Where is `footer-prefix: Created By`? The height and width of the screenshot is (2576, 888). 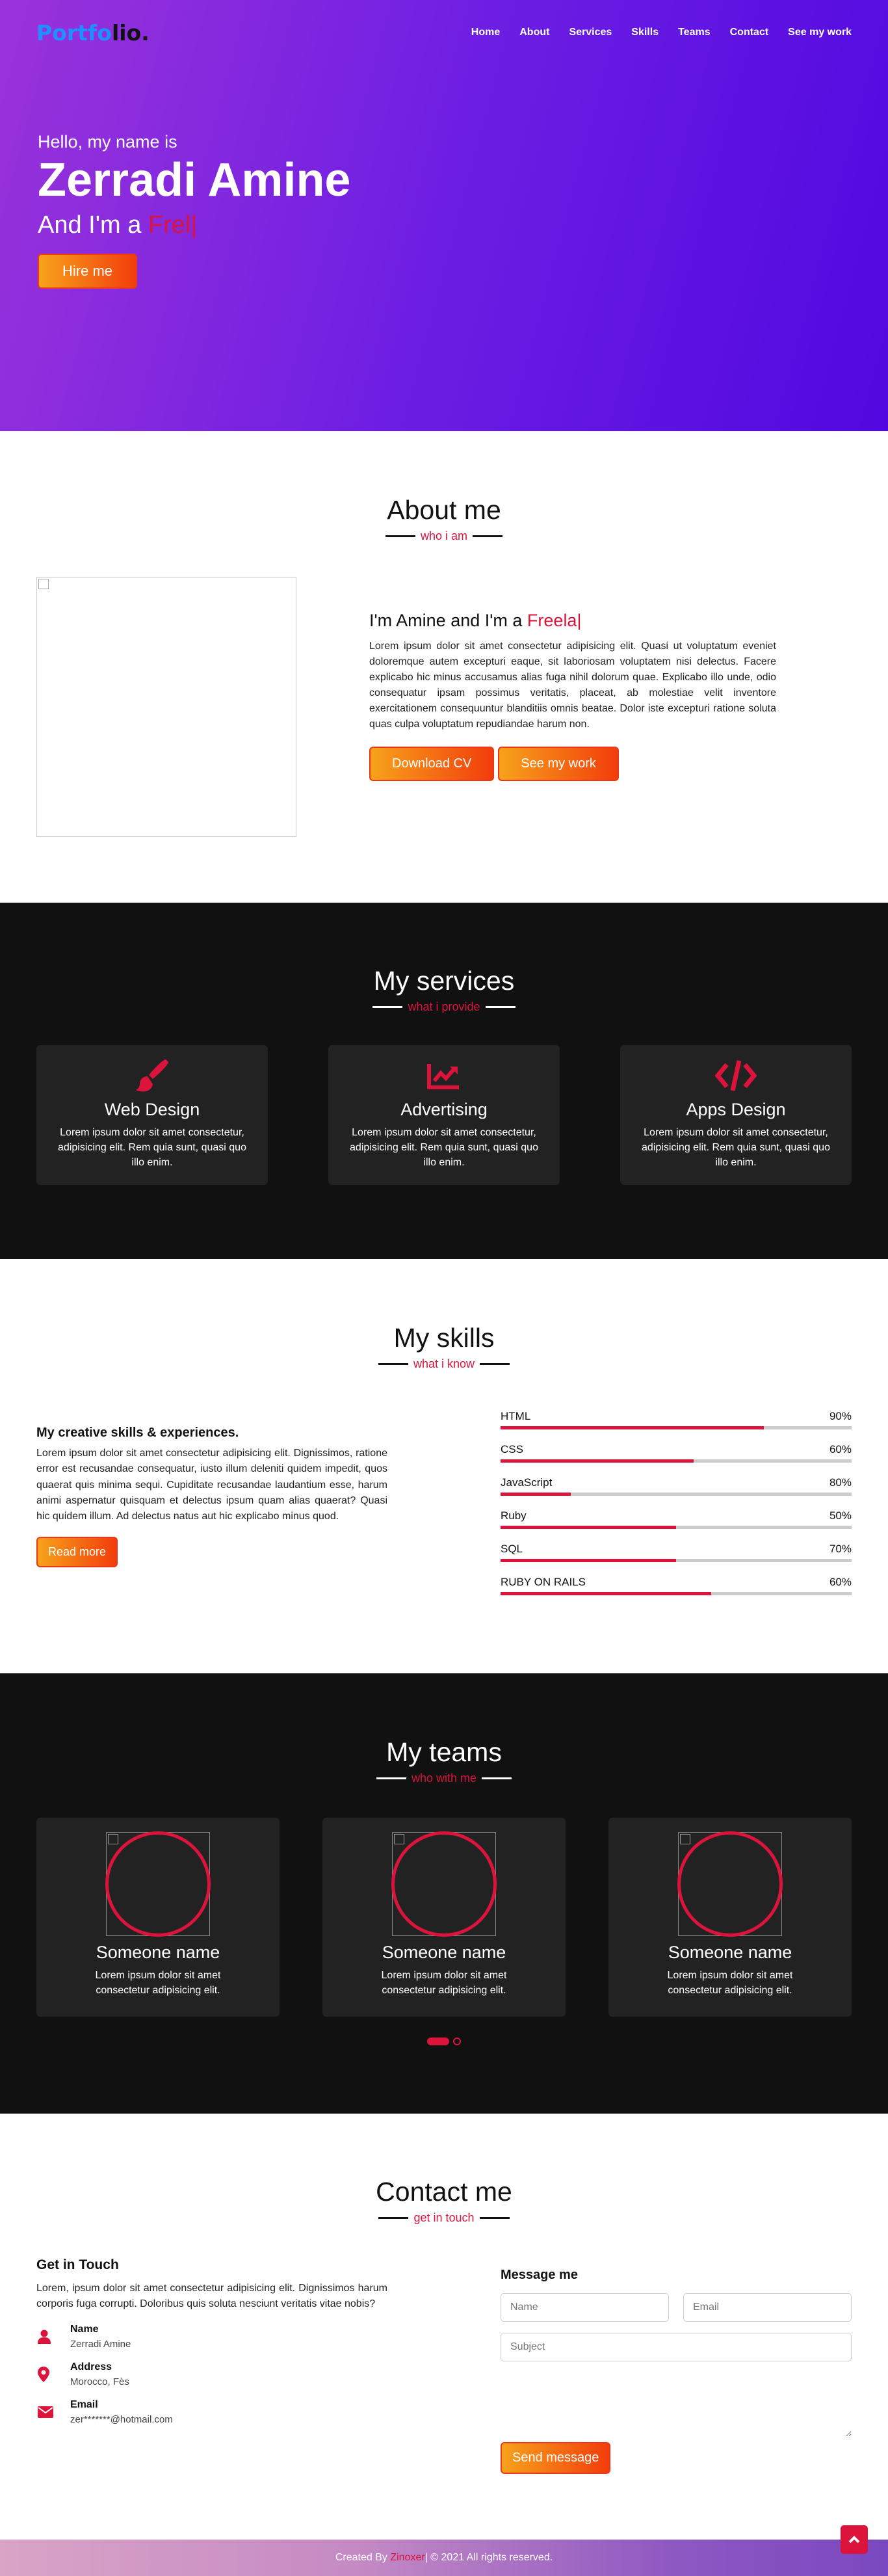 footer-prefix: Created By is located at coordinates (361, 2557).